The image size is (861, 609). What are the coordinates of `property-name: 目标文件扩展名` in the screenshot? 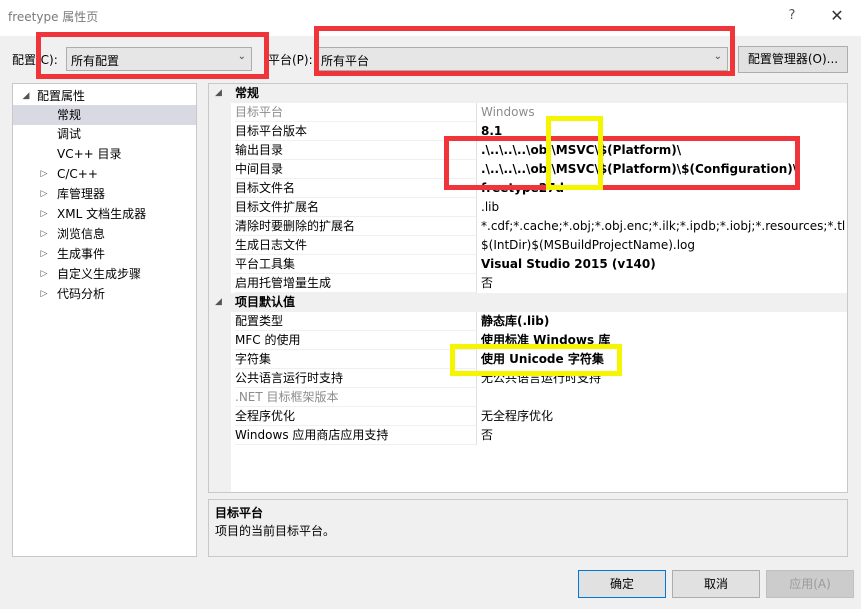 It's located at (356, 207).